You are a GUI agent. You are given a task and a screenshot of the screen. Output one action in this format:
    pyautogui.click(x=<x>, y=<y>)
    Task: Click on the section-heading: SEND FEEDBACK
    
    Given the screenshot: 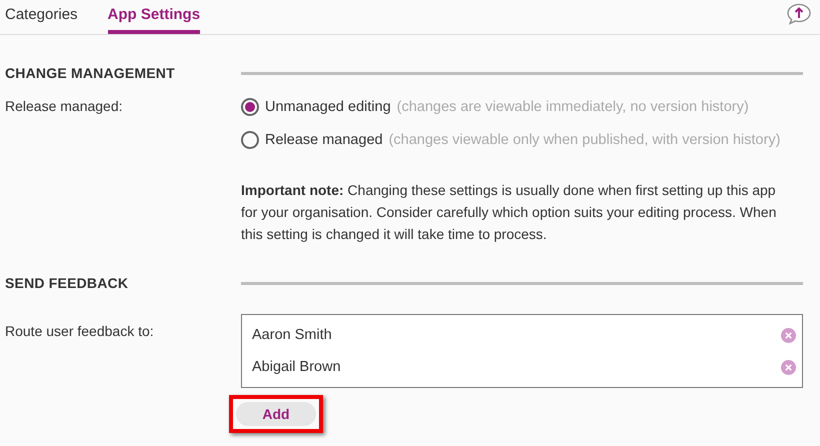 What is the action you would take?
    pyautogui.click(x=67, y=283)
    